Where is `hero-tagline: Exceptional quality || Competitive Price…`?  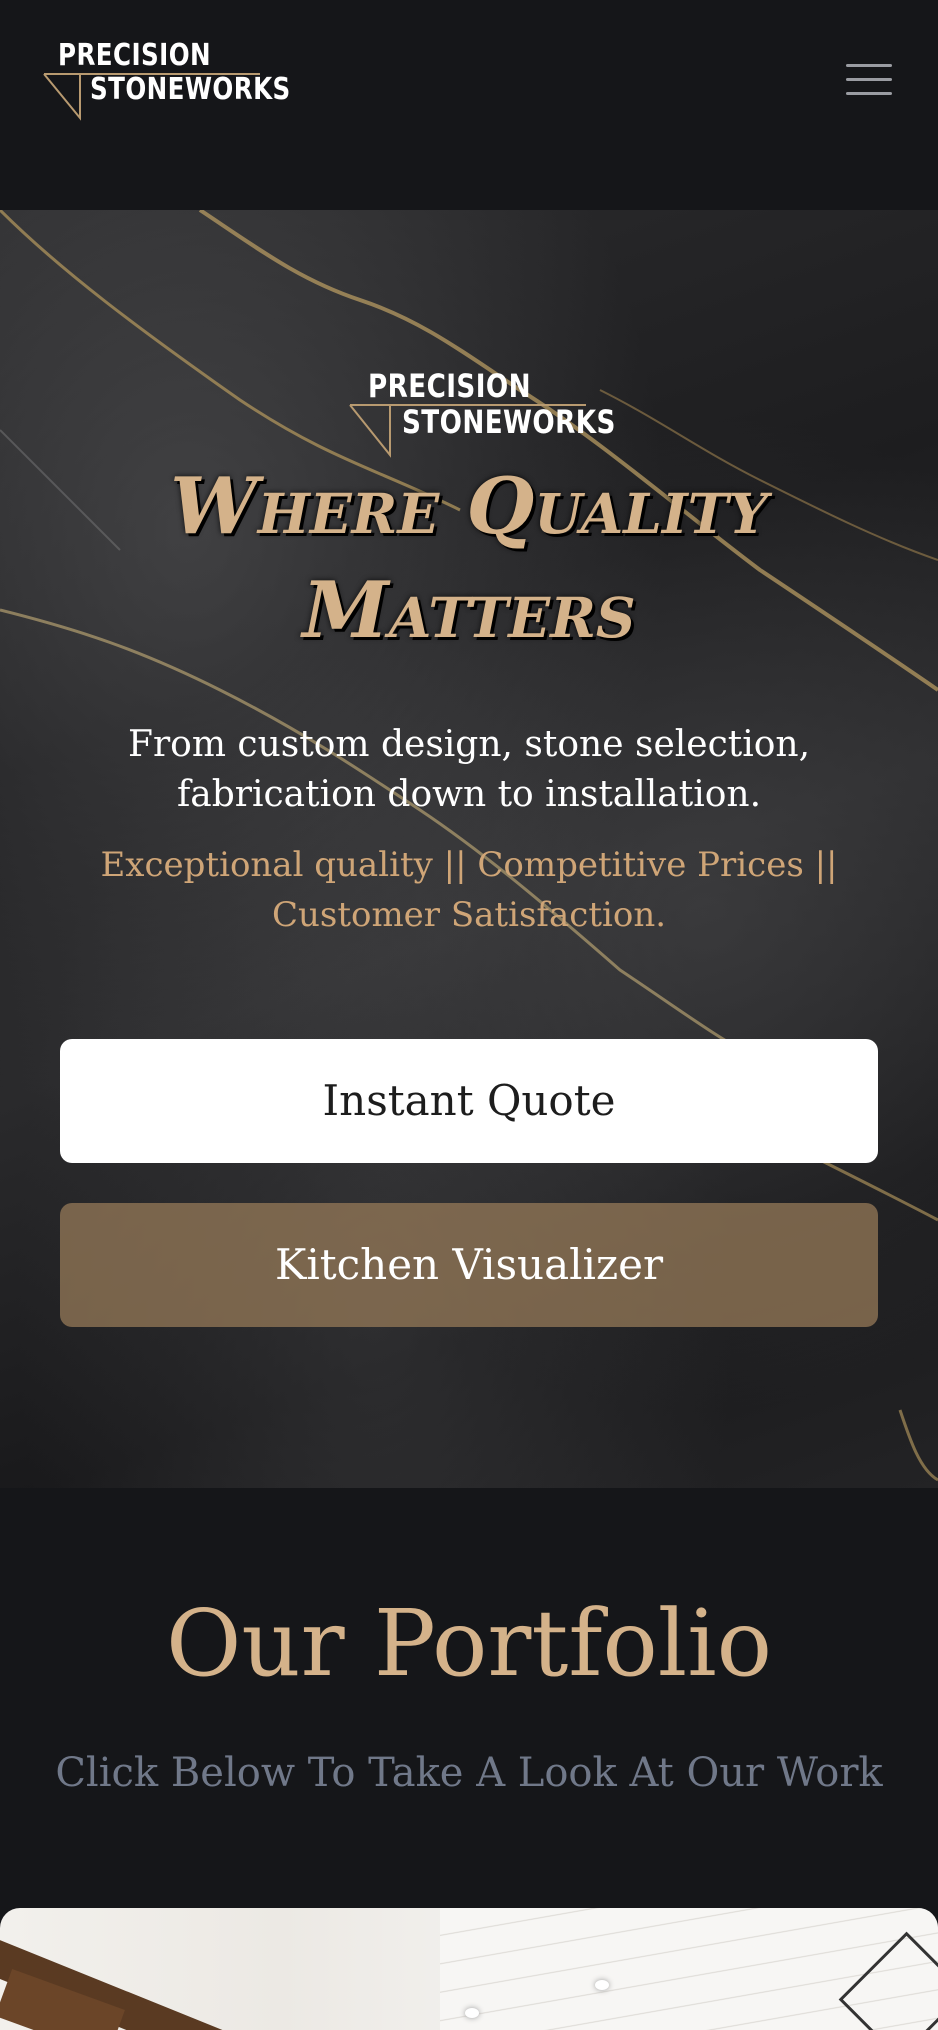
hero-tagline: Exceptional quality || Competitive Price… is located at coordinates (469, 890).